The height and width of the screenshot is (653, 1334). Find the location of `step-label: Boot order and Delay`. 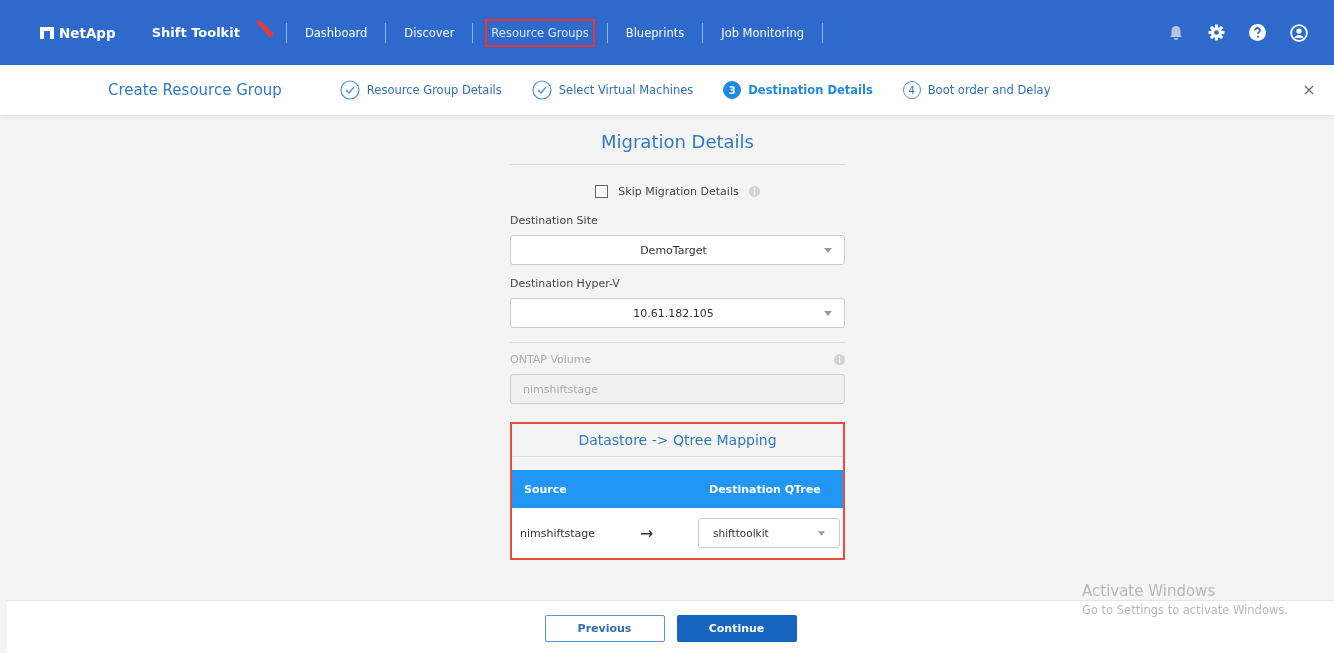

step-label: Boot order and Delay is located at coordinates (989, 90).